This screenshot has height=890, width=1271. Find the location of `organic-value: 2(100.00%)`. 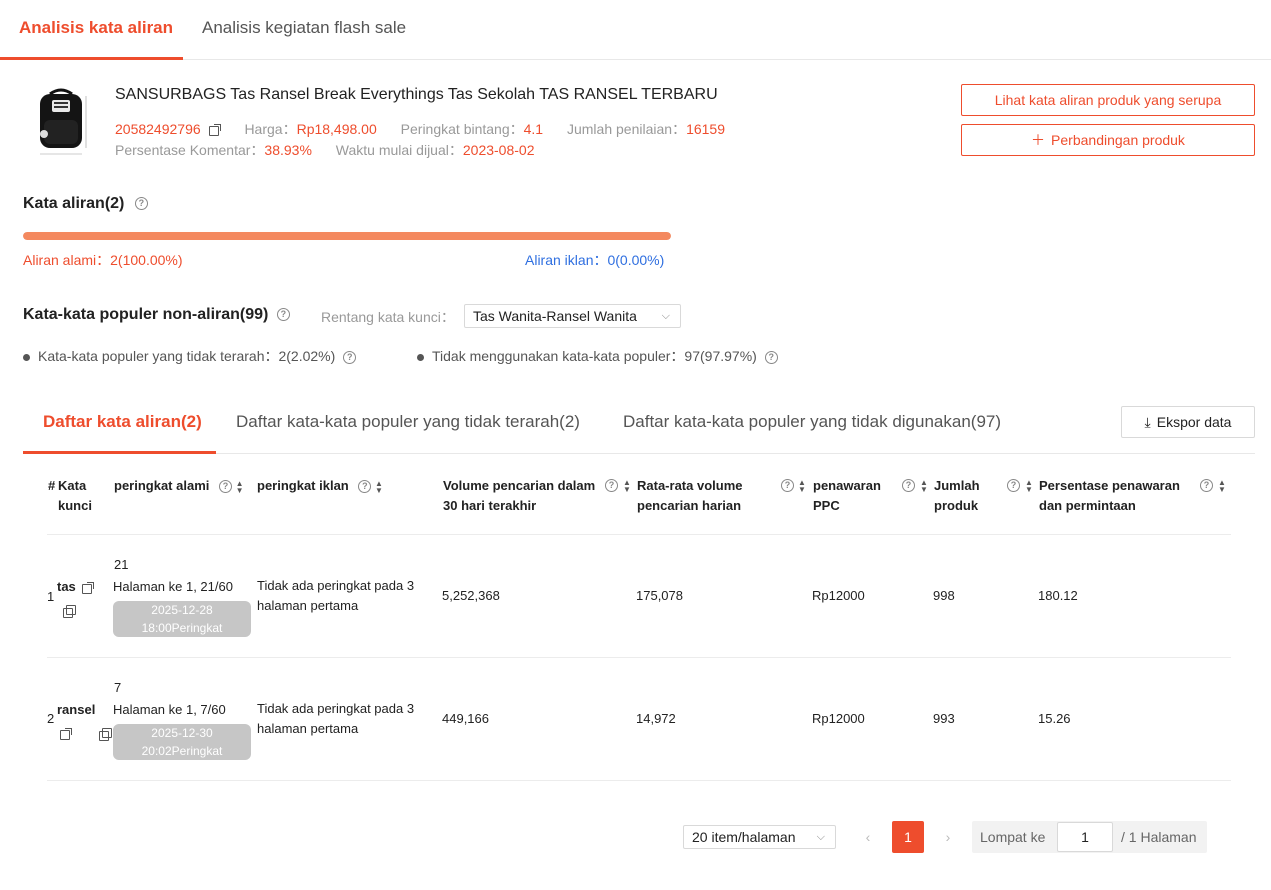

organic-value: 2(100.00%) is located at coordinates (146, 260).